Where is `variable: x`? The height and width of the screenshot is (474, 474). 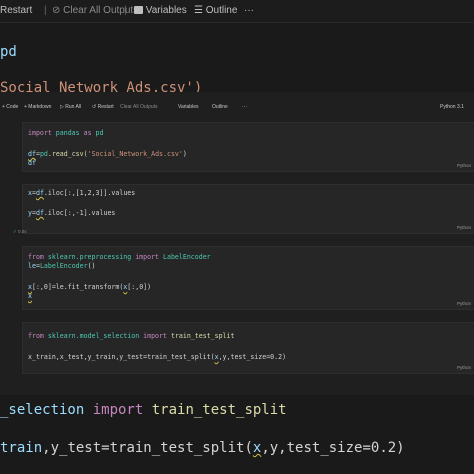 variable: x is located at coordinates (30, 296).